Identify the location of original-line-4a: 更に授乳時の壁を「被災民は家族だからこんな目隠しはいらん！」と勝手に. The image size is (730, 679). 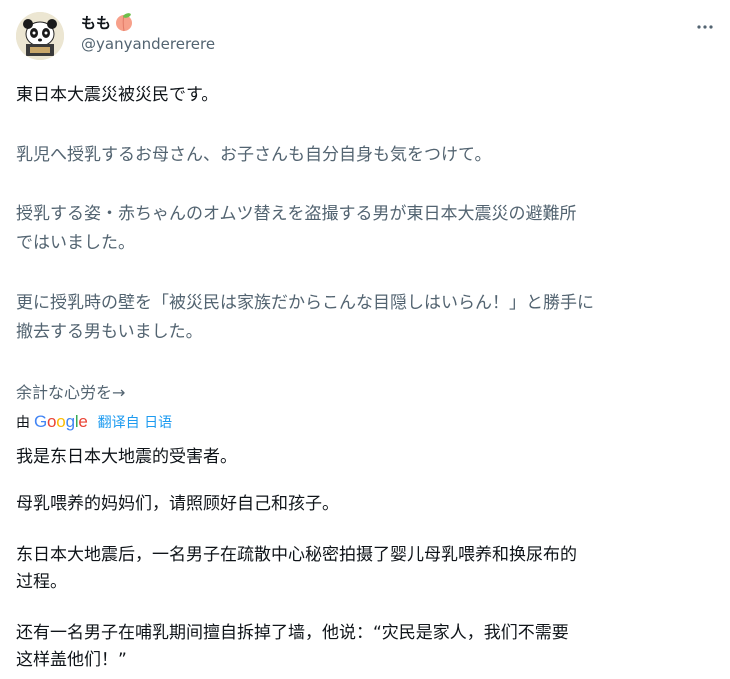
(305, 303).